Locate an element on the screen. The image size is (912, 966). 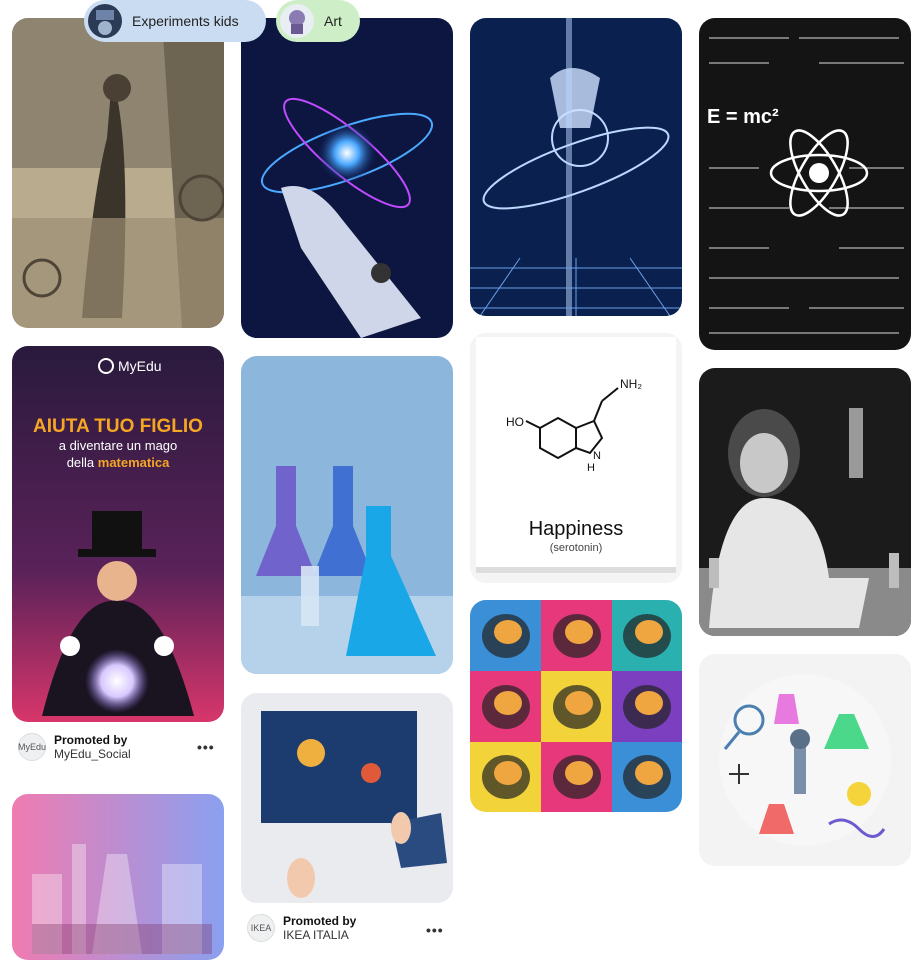
digital-hand-image is located at coordinates (576, 167).